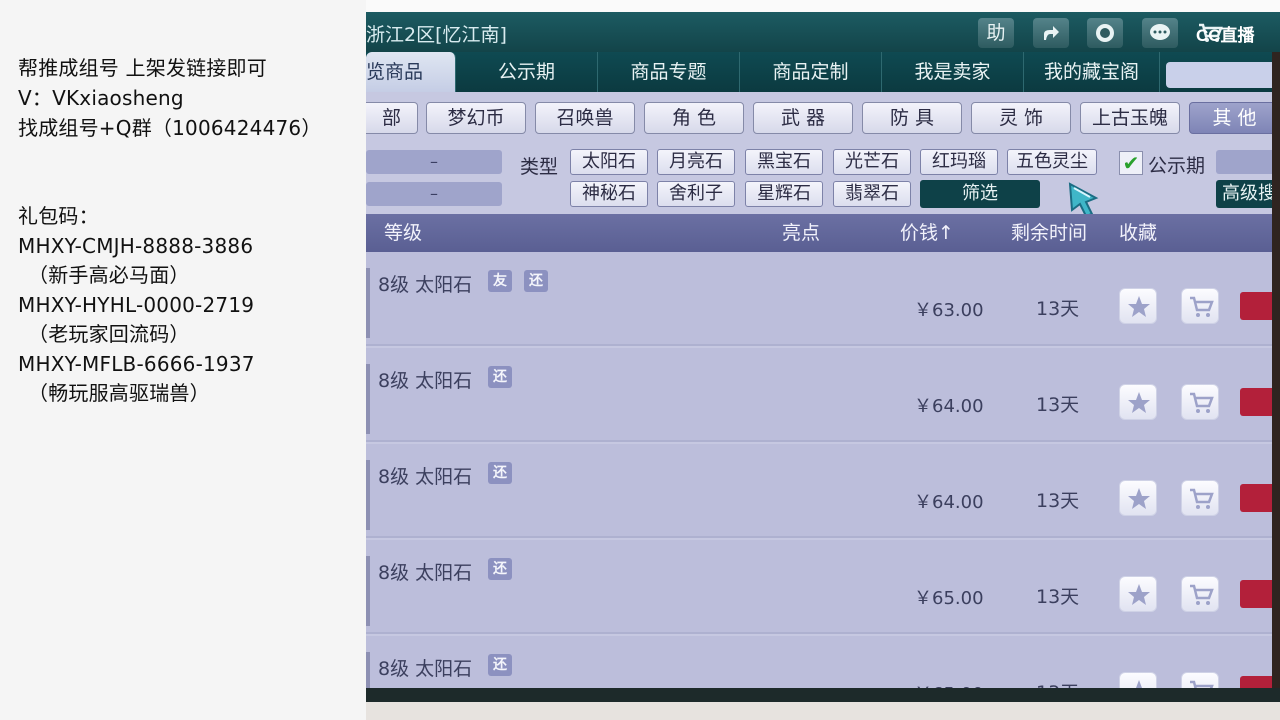 The image size is (1280, 720). Describe the element at coordinates (1021, 118) in the screenshot. I see `category-accessories: 灵 饰` at that location.